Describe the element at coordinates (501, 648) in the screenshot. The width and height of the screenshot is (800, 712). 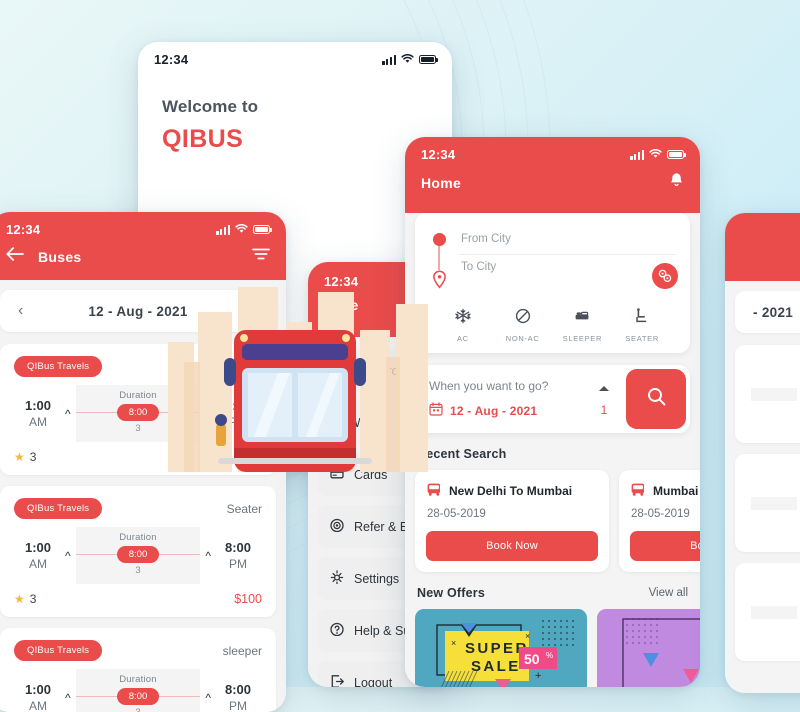
I see `offer-banner: SUPER SALE 50 % × × +` at that location.